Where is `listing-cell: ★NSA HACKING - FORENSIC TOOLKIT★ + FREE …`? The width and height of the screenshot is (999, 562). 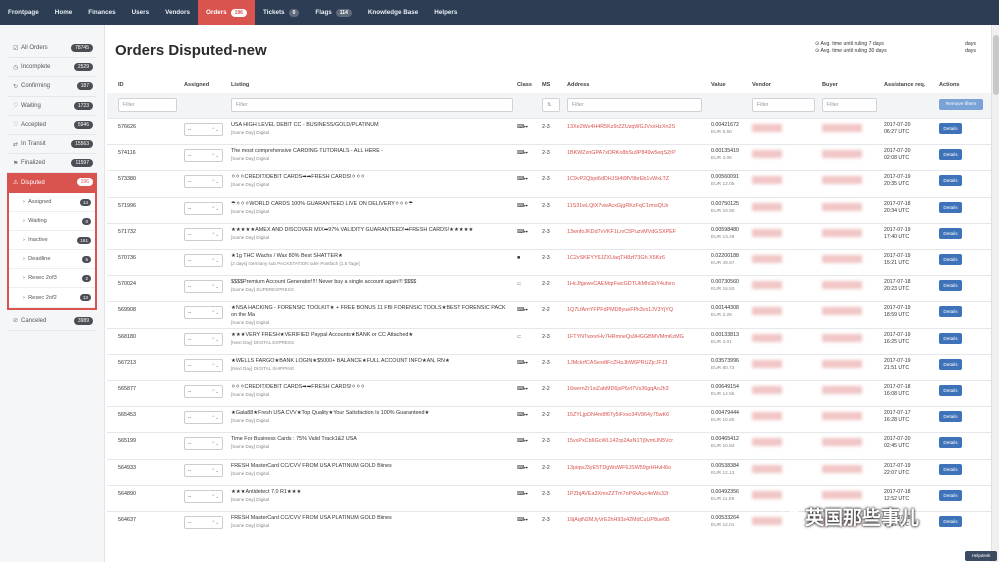 listing-cell: ★NSA HACKING - FORENSIC TOOLKIT★ + FREE … is located at coordinates (372, 315).